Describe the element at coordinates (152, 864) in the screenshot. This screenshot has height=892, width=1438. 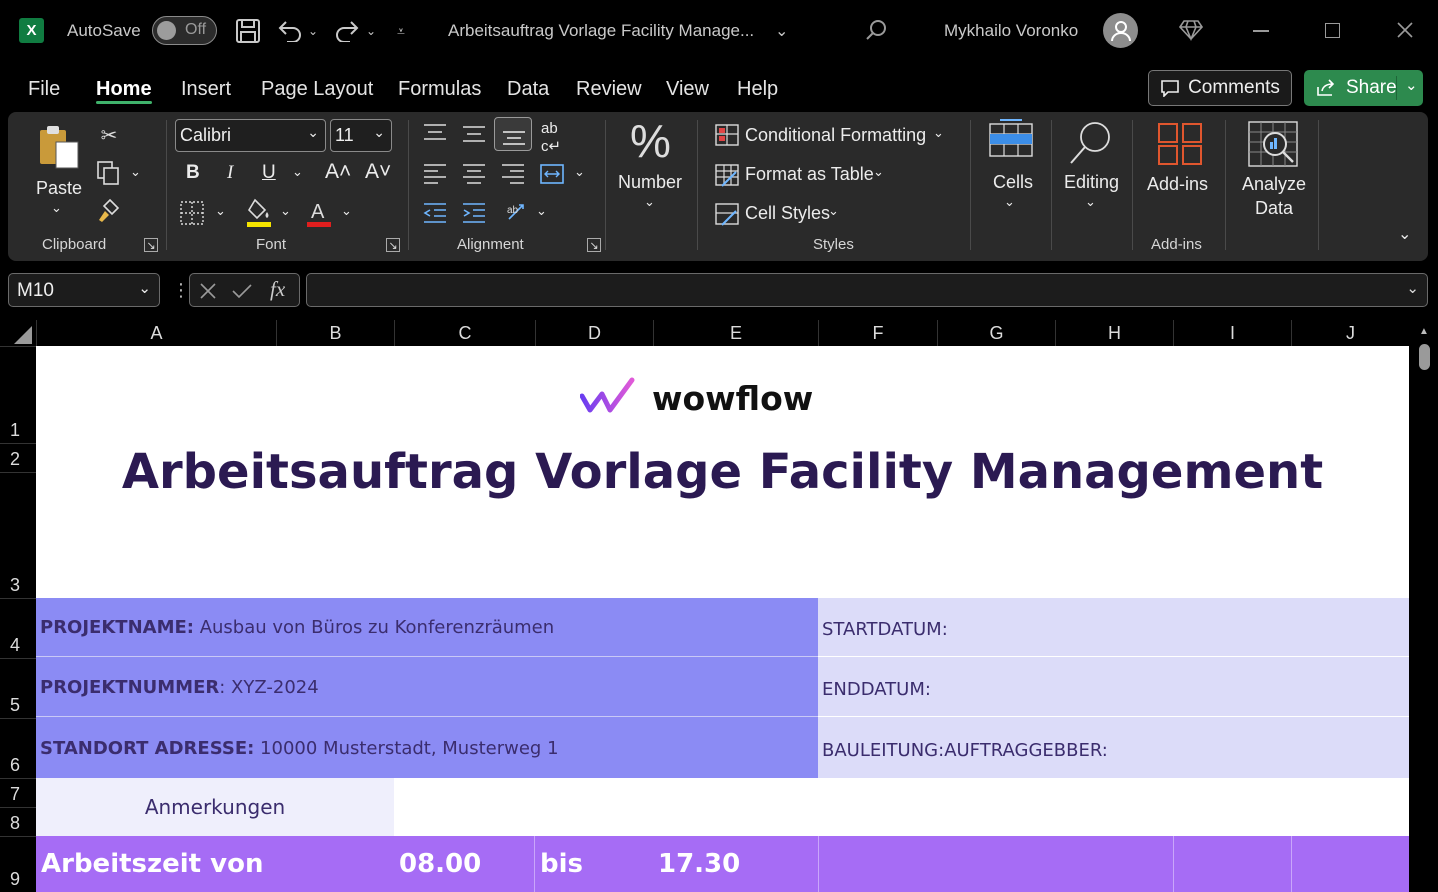
I see `cell-arbeitszeit-label: Arbeitszeit von` at that location.